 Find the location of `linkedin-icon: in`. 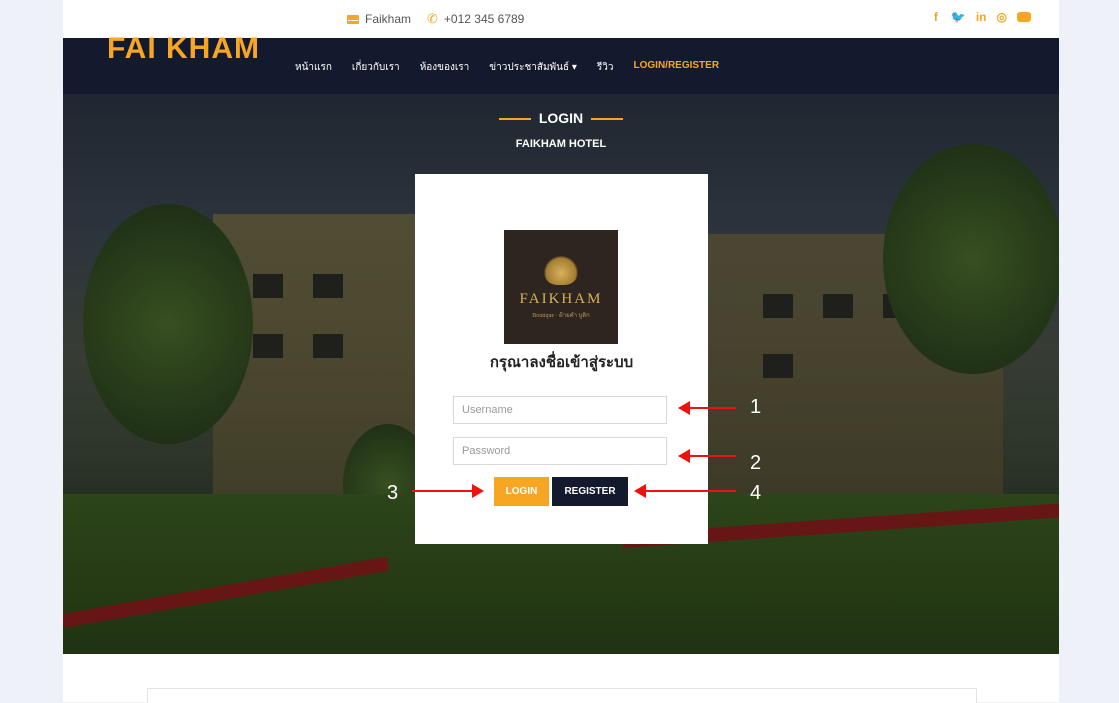

linkedin-icon: in is located at coordinates (981, 17).